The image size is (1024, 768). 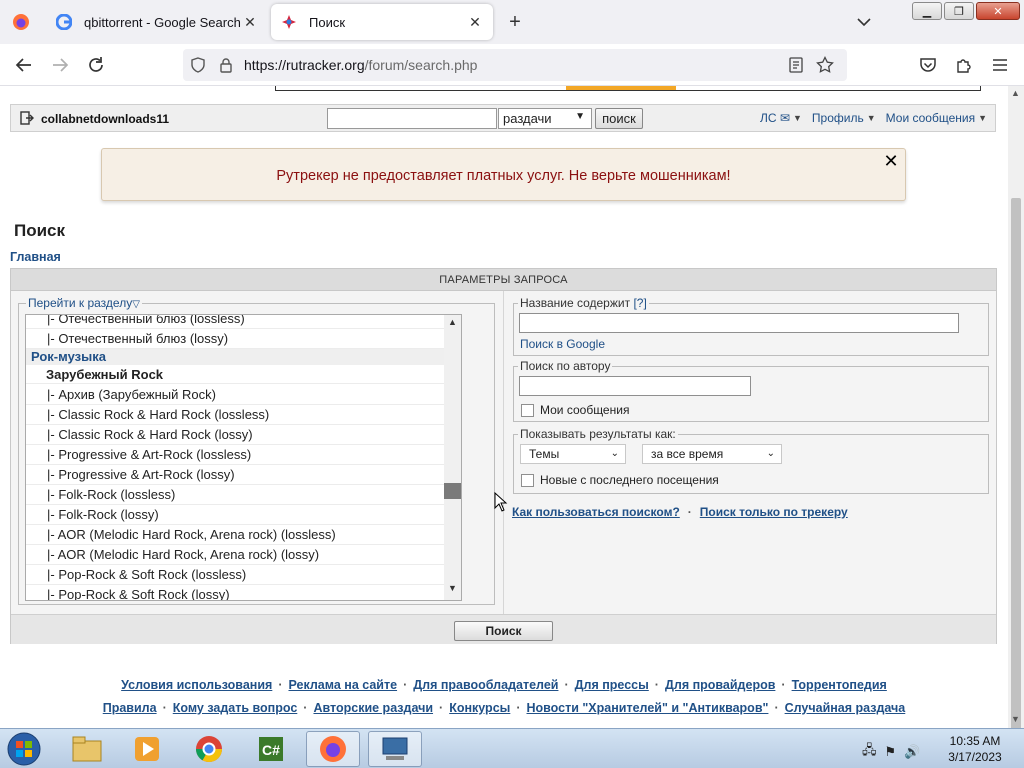 I want to click on new-since-last-checkbox: Новые с последнего посещения, so click(x=620, y=480).